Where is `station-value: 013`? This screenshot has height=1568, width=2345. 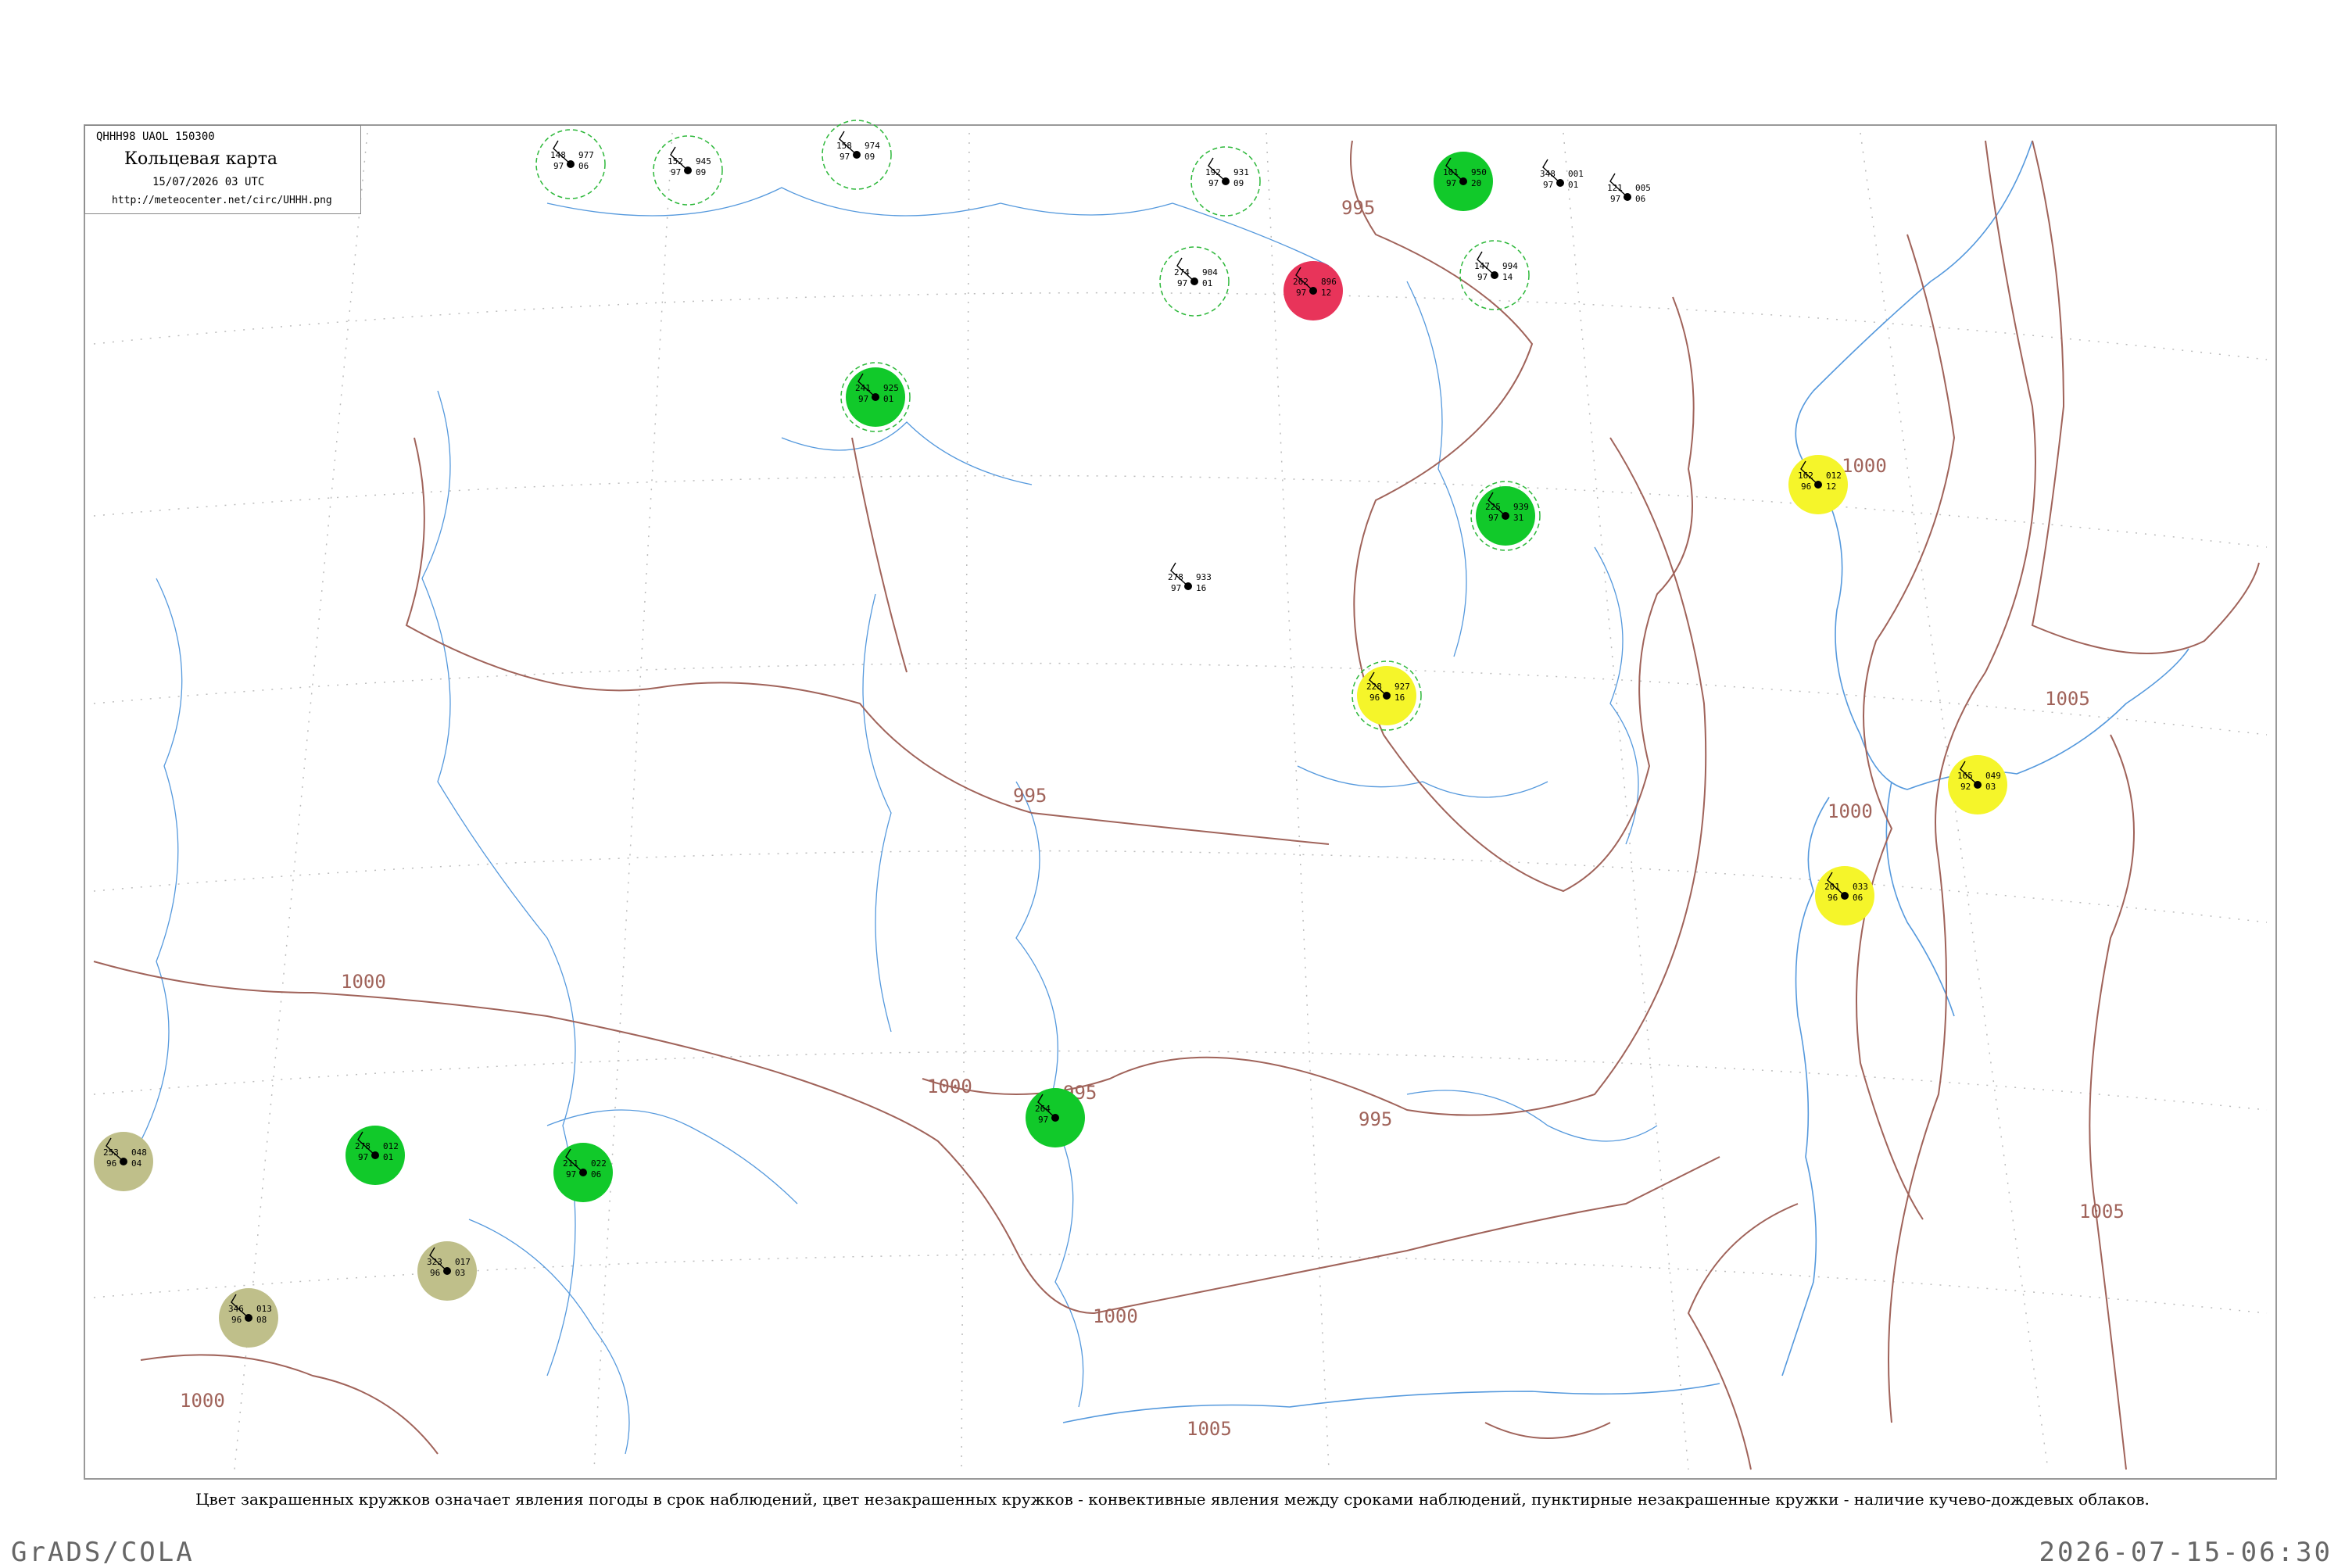 station-value: 013 is located at coordinates (264, 1309).